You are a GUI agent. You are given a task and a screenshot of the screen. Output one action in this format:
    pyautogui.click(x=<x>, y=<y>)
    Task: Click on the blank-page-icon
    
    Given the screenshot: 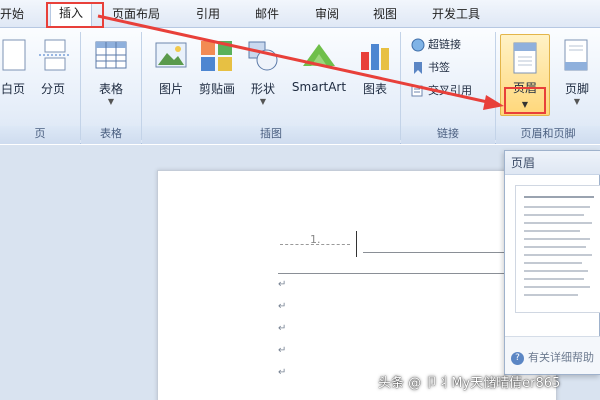 What is the action you would take?
    pyautogui.click(x=15, y=56)
    